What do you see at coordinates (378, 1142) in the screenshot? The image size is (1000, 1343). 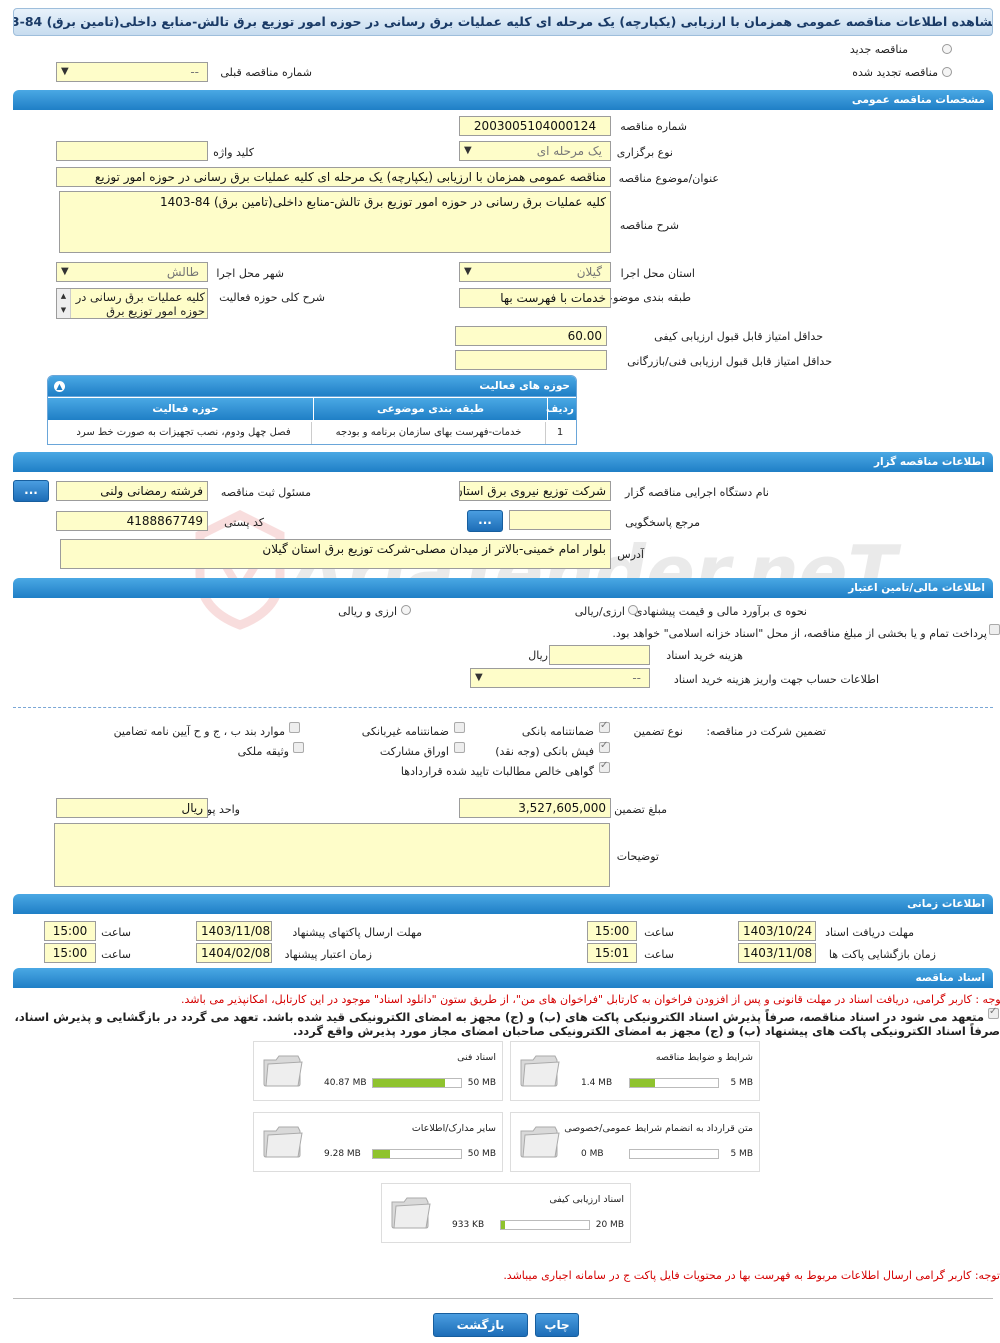 I see `document-card: سایر مدارک/اطلاعات 9.28 MB 50 MB` at bounding box center [378, 1142].